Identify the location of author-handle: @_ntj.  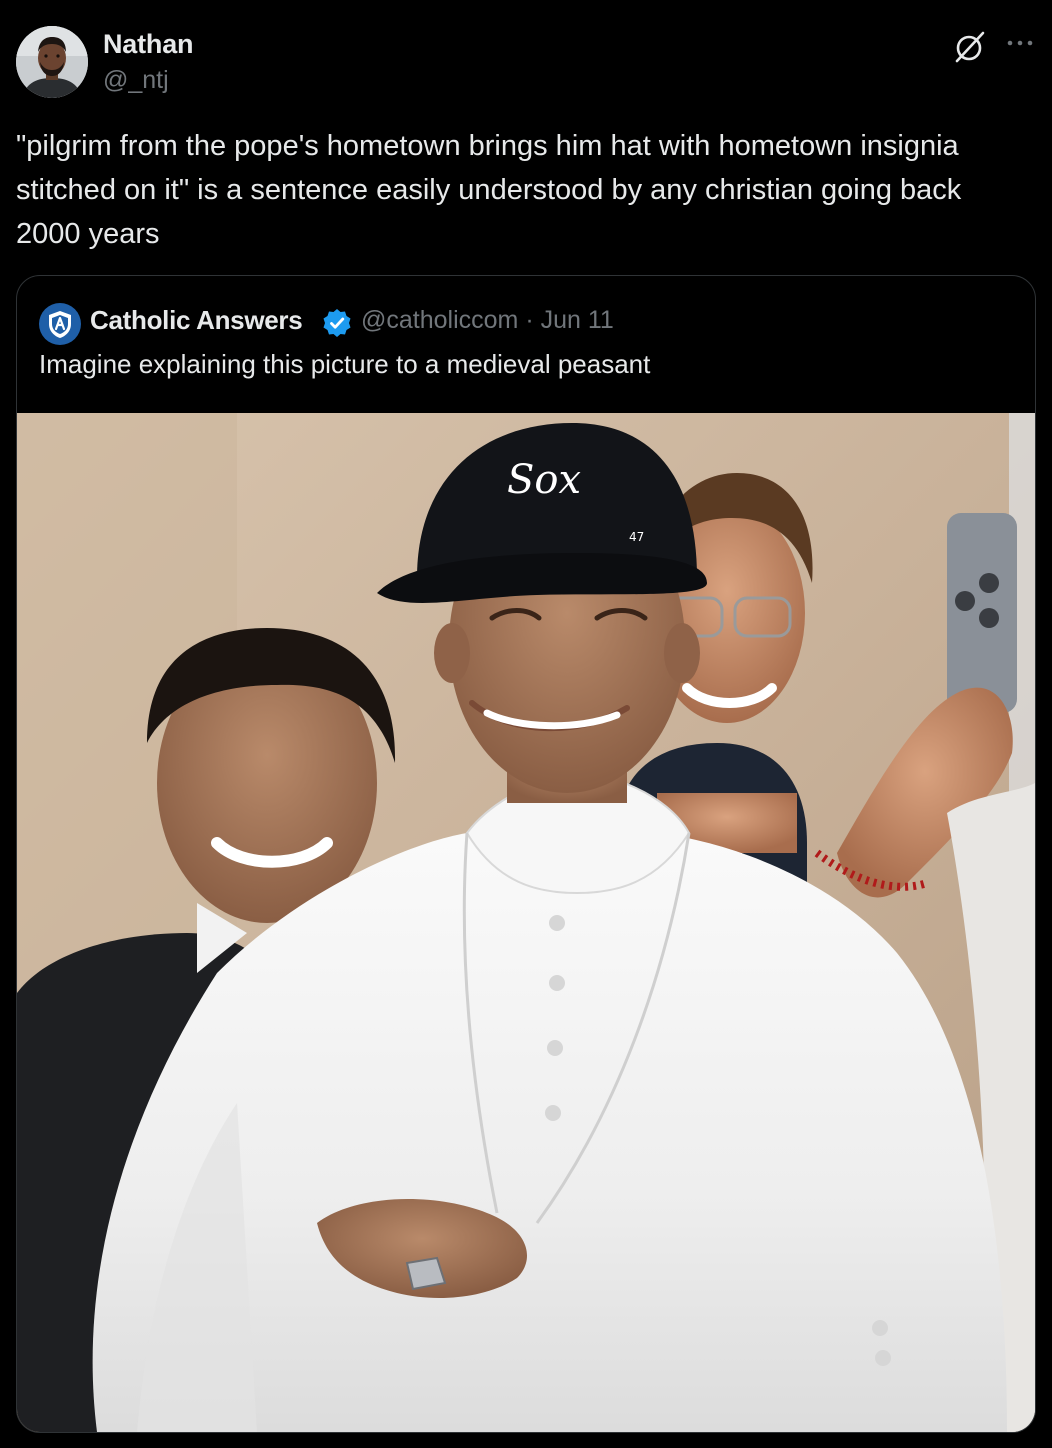
(136, 80).